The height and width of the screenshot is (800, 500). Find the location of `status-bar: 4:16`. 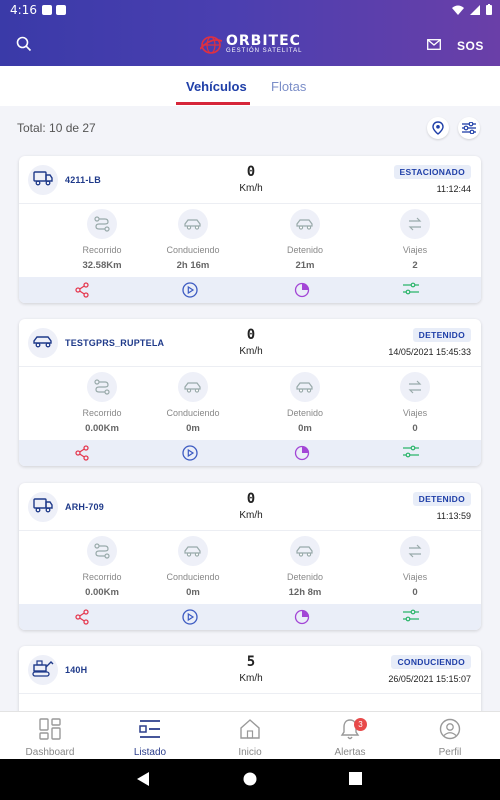

status-bar: 4:16 is located at coordinates (250, 11).